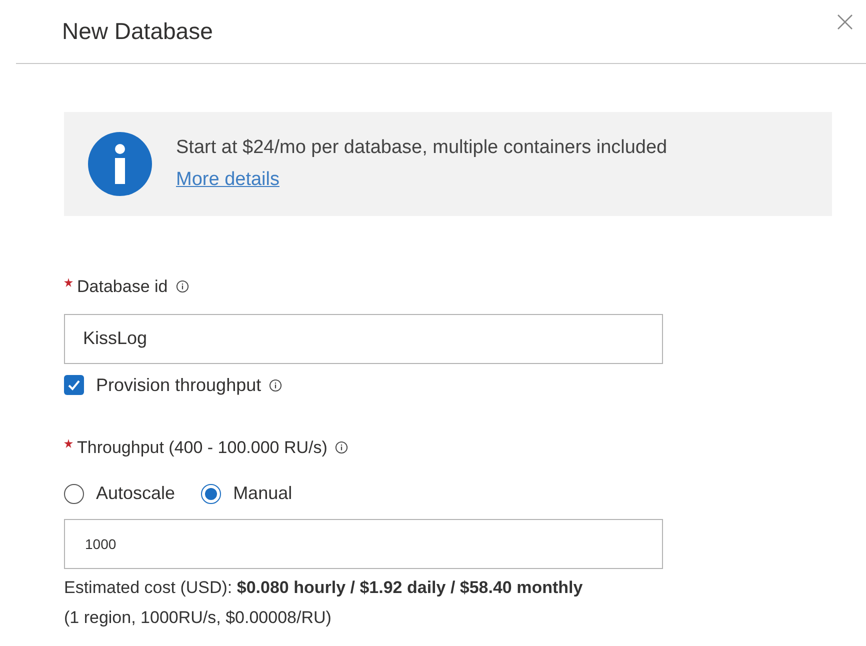 Image resolution: width=866 pixels, height=646 pixels. Describe the element at coordinates (198, 617) in the screenshot. I see `cost-text: (1 region, 1000RU/s, $0.00008/RU)` at that location.